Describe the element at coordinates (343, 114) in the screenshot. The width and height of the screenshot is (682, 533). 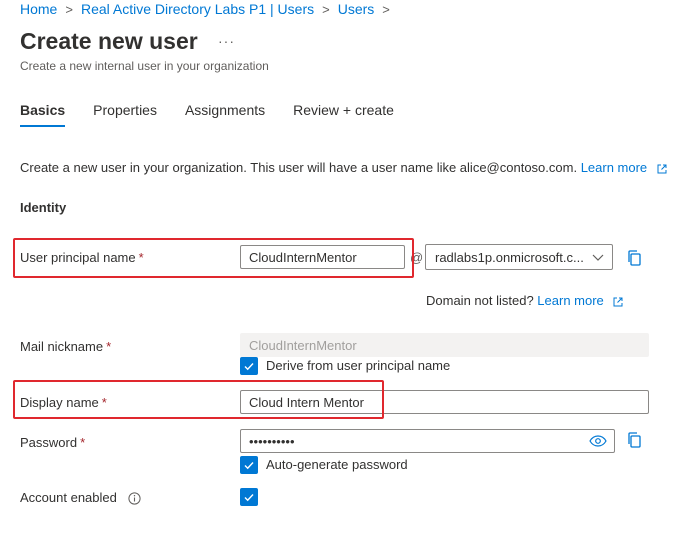
I see `tab-review-create: Review + create` at that location.